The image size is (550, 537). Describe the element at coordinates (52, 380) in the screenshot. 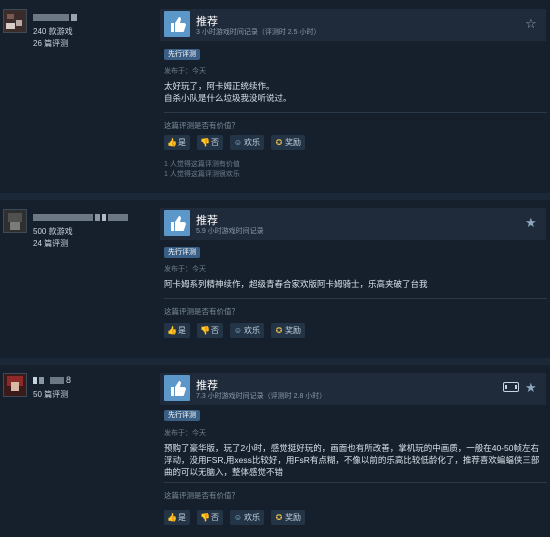

I see `author-name: 8` at that location.